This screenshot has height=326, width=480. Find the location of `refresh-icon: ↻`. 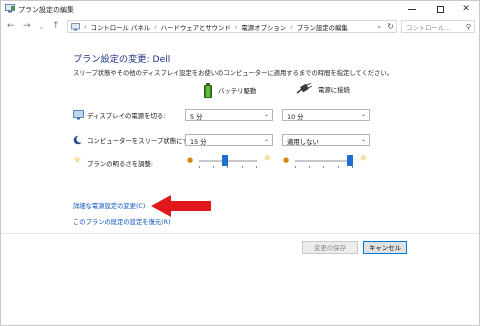

refresh-icon: ↻ is located at coordinates (390, 26).